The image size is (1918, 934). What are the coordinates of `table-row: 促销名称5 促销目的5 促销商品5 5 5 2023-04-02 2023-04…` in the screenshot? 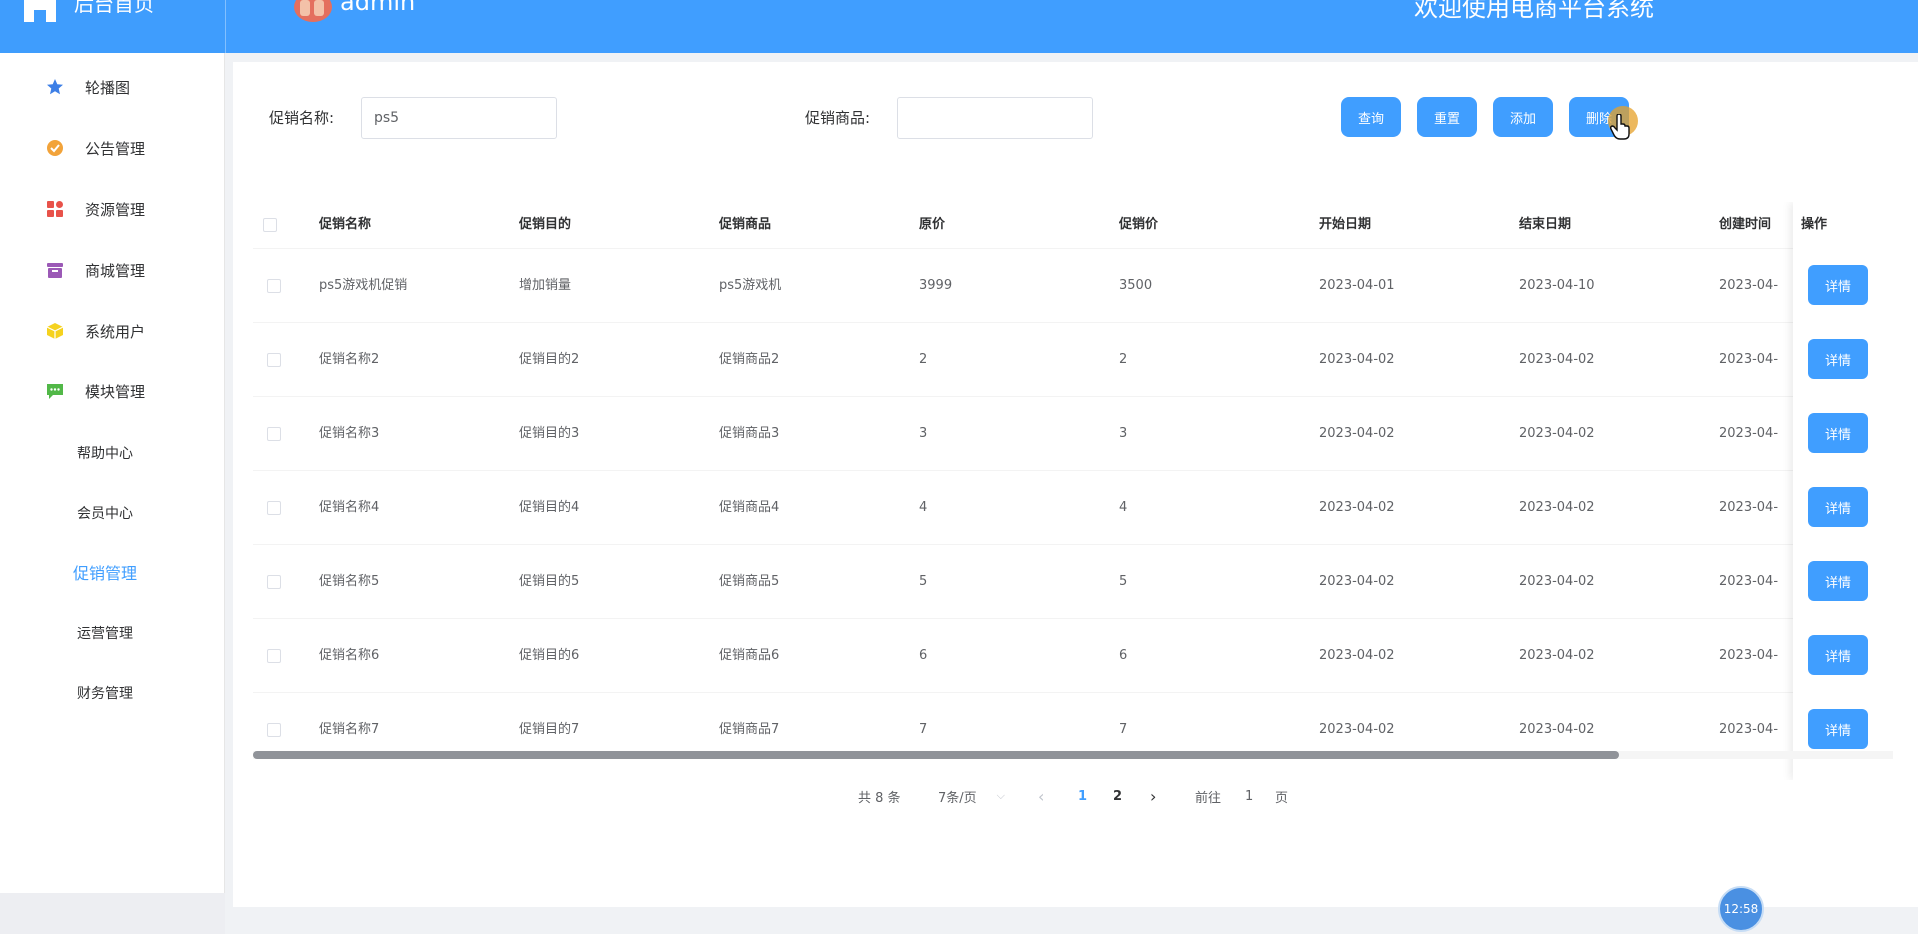 It's located at (1073, 581).